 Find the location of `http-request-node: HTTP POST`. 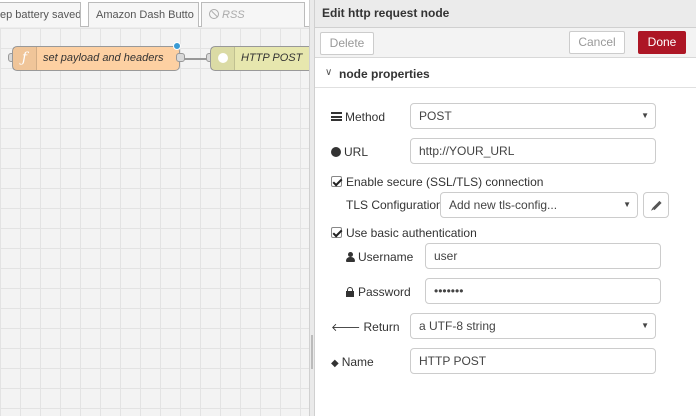

http-request-node: HTTP POST is located at coordinates (259, 58).